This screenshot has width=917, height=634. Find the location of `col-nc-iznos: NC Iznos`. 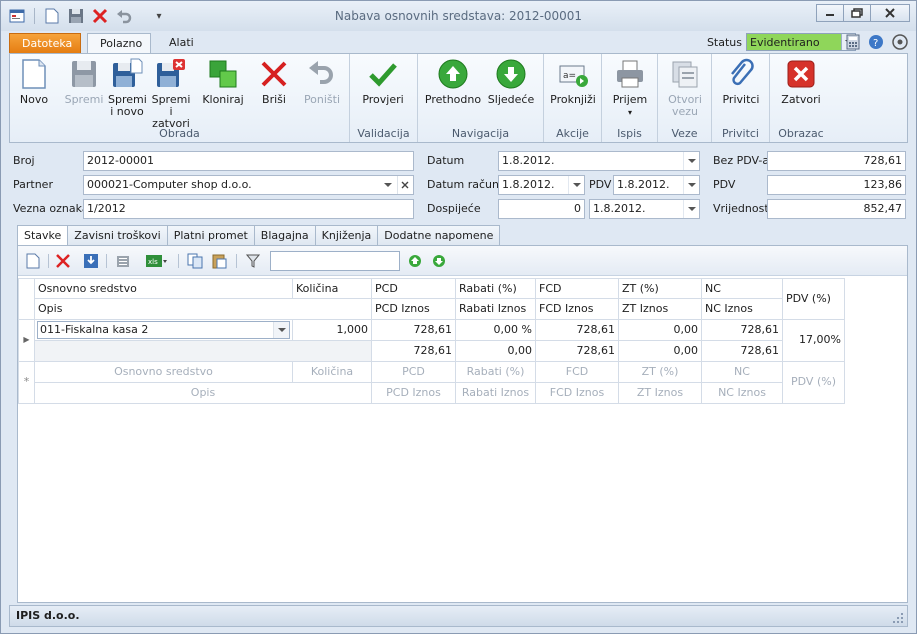

col-nc-iznos: NC Iznos is located at coordinates (742, 309).